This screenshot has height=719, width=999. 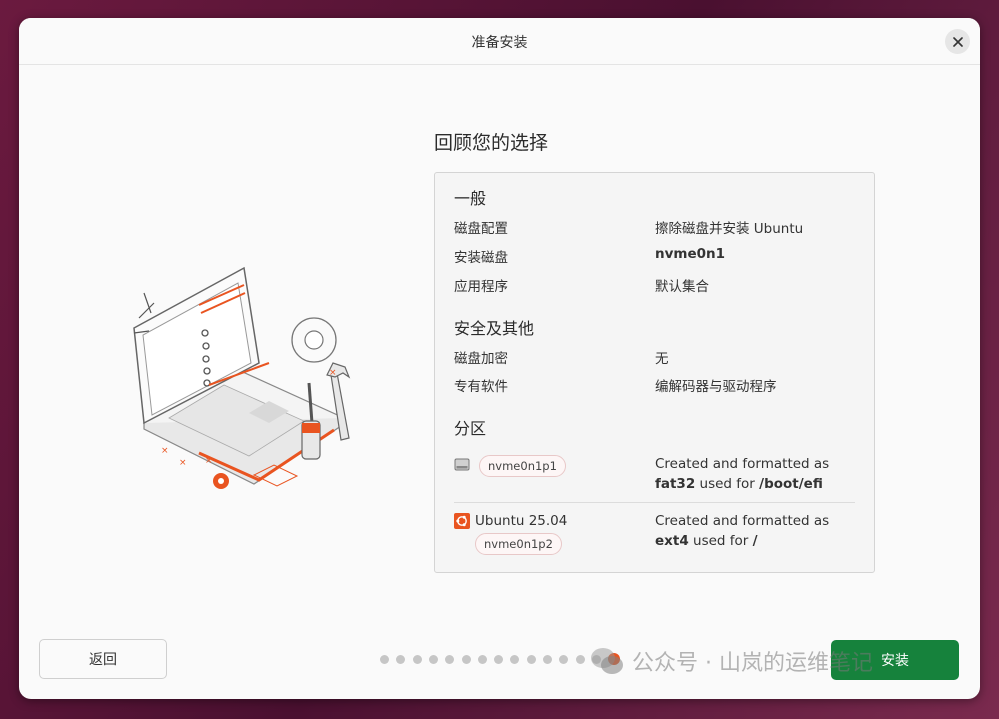 What do you see at coordinates (791, 484) in the screenshot?
I see `partition-mount: /boot/efi` at bounding box center [791, 484].